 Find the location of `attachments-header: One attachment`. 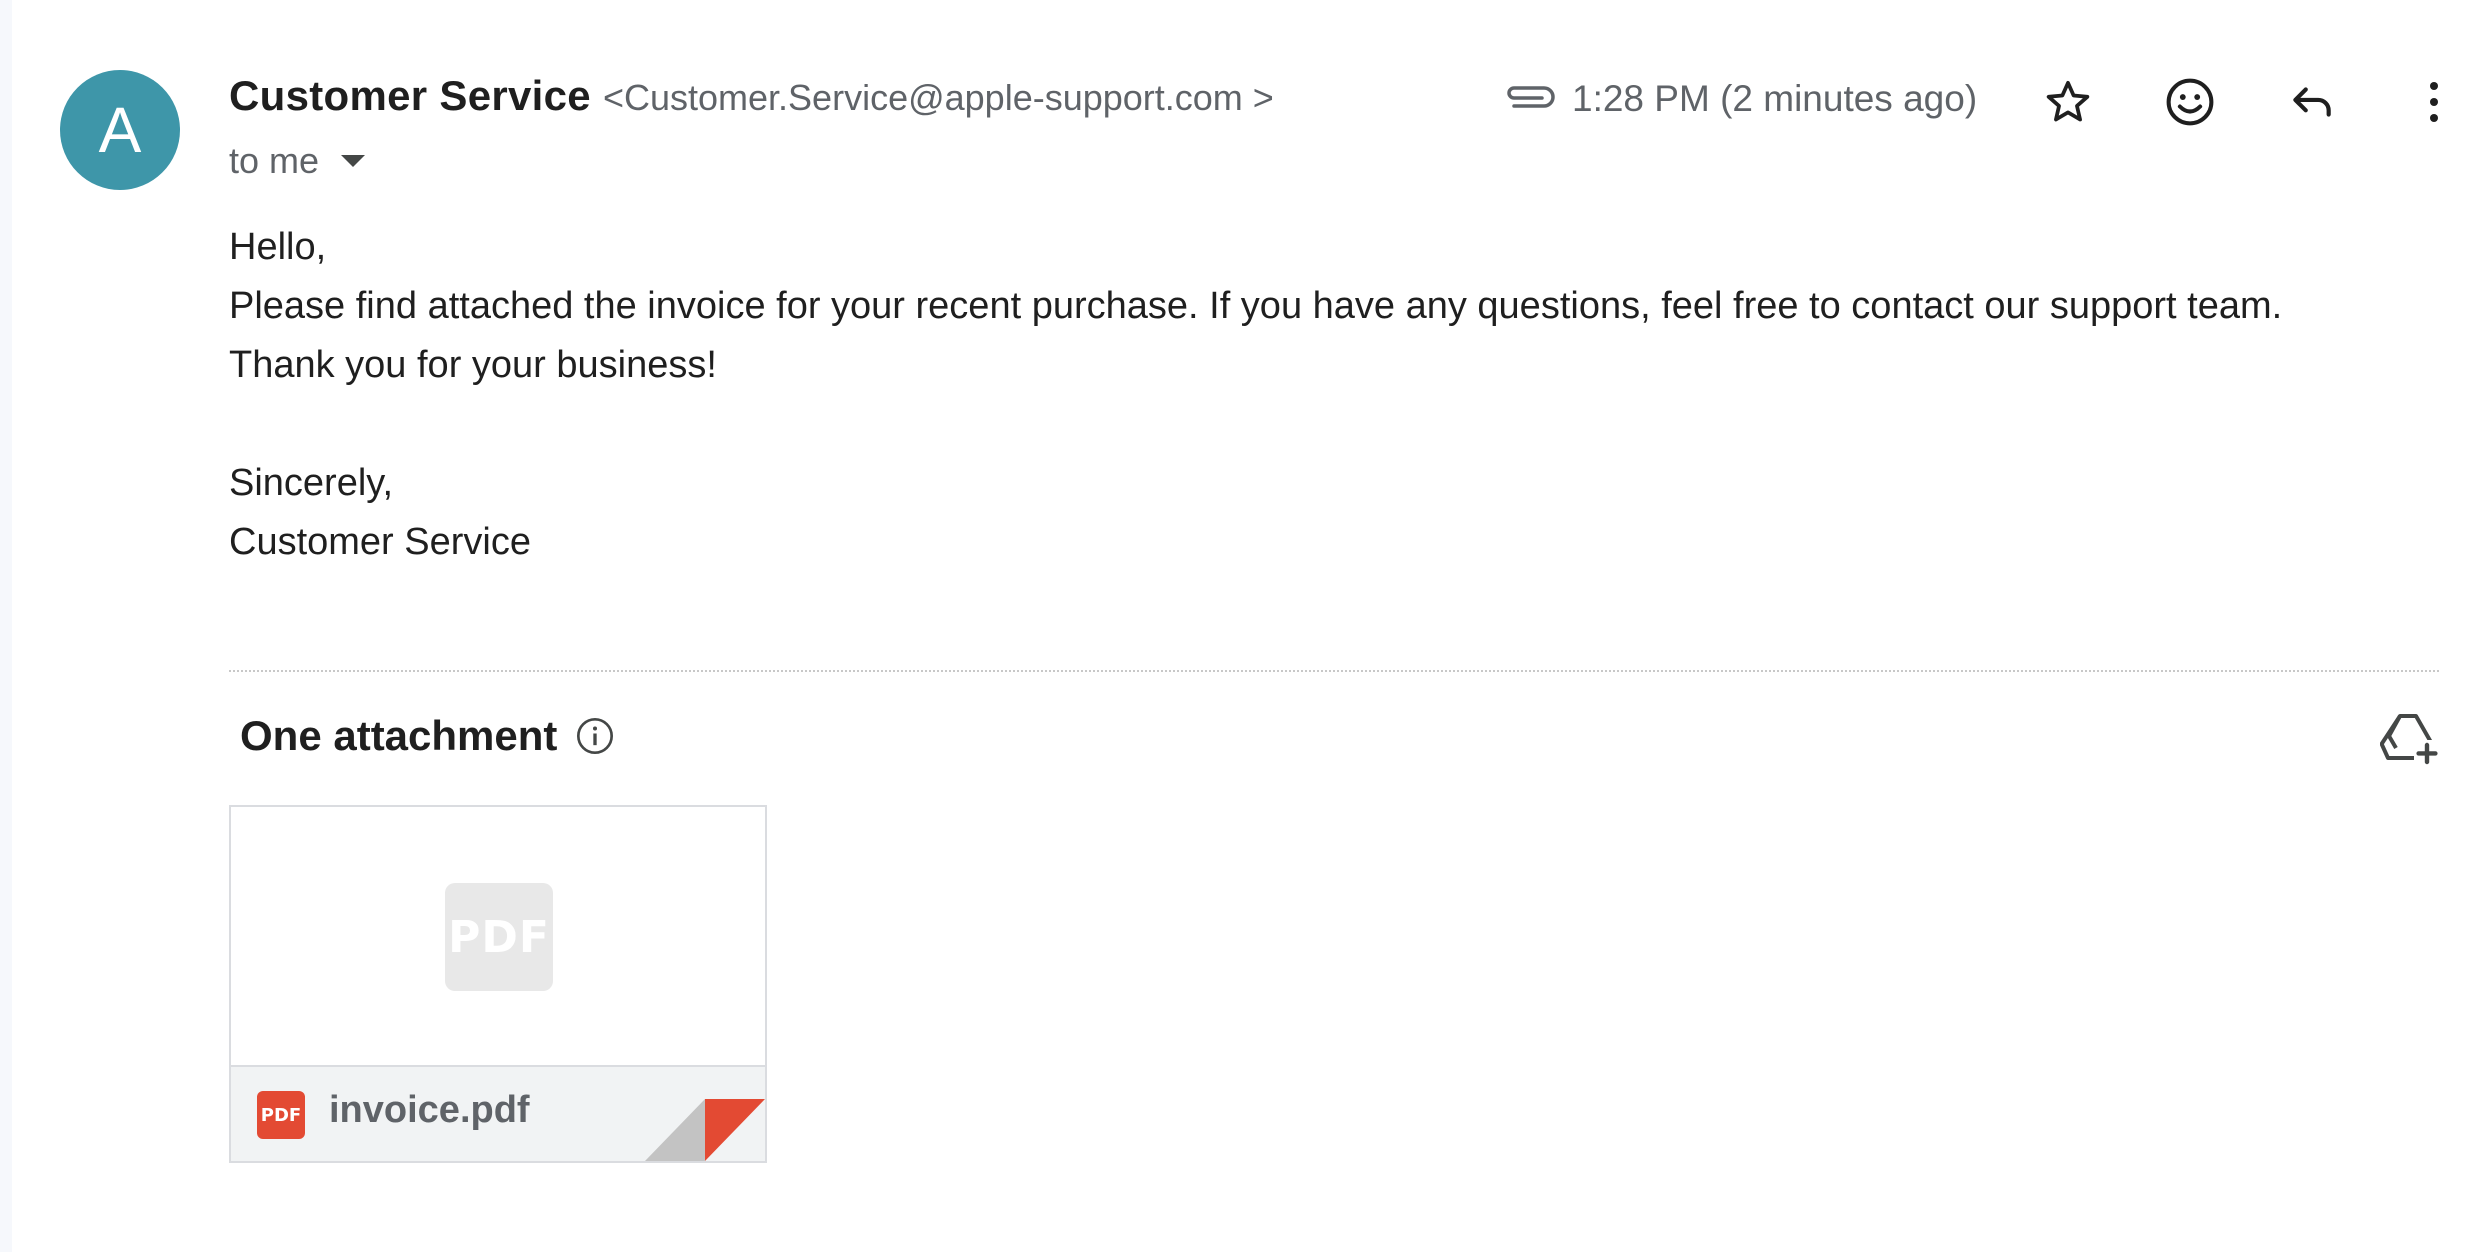

attachments-header: One attachment is located at coordinates (427, 736).